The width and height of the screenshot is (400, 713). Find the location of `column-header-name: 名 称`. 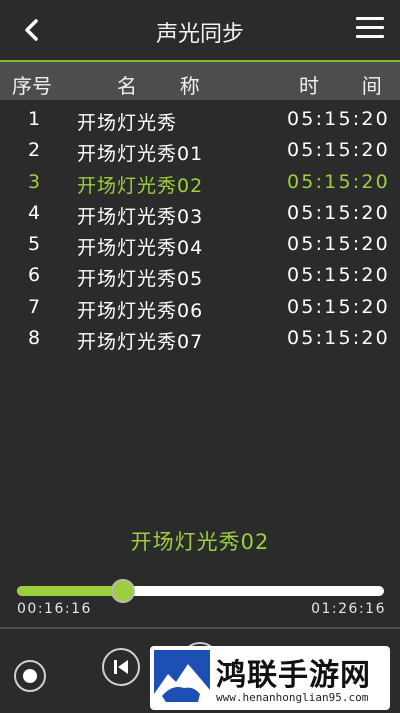

column-header-name: 名 称 is located at coordinates (163, 86).